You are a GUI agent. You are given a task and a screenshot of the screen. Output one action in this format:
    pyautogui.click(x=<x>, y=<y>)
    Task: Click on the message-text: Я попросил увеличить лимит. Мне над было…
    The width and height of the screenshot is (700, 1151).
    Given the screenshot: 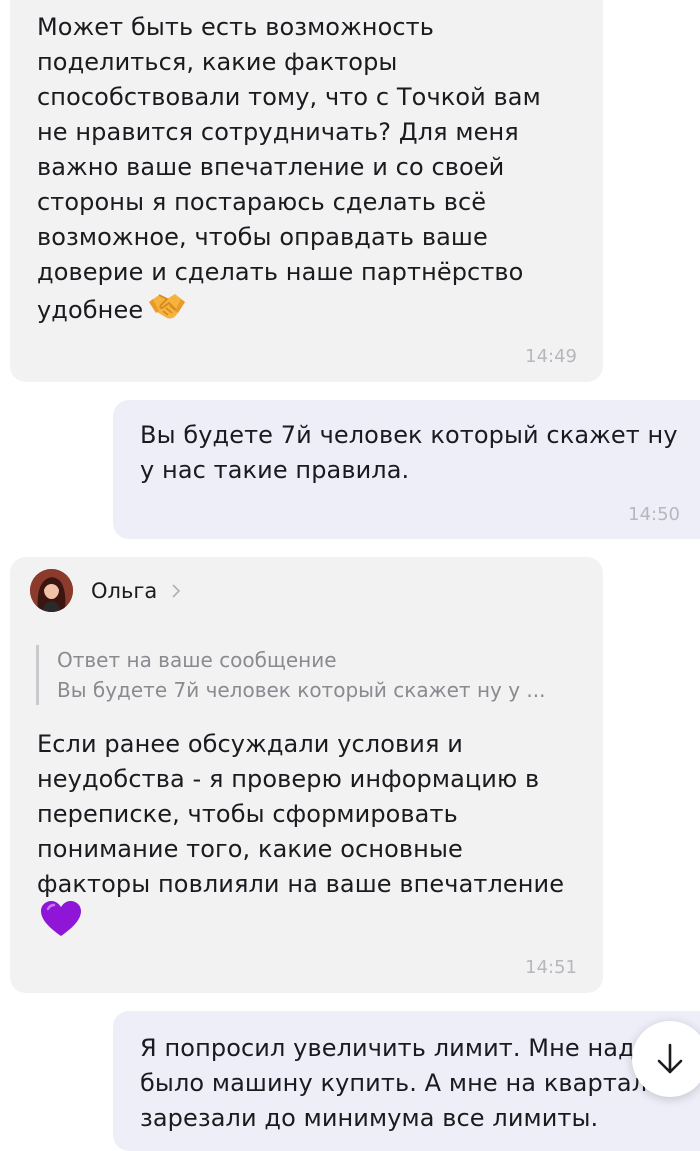 What is the action you would take?
    pyautogui.click(x=394, y=1083)
    